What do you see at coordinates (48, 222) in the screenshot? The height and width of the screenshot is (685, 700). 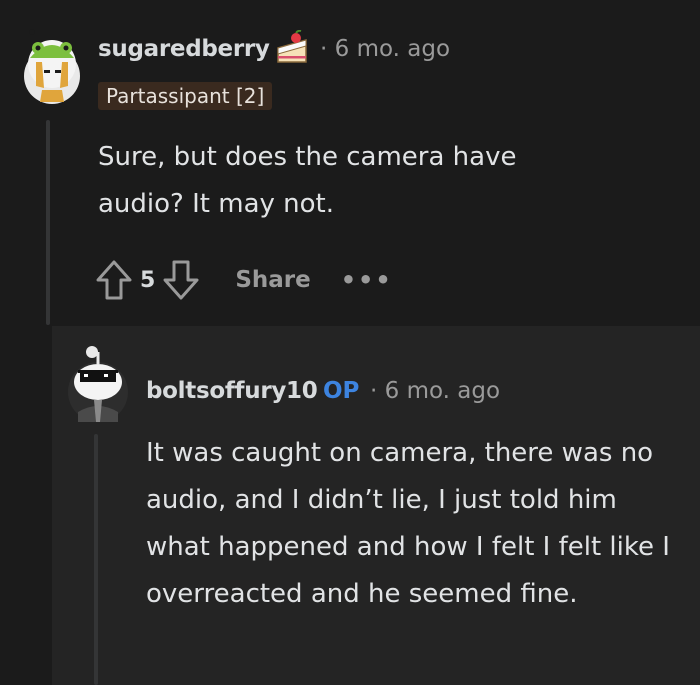 I see `thread-line` at bounding box center [48, 222].